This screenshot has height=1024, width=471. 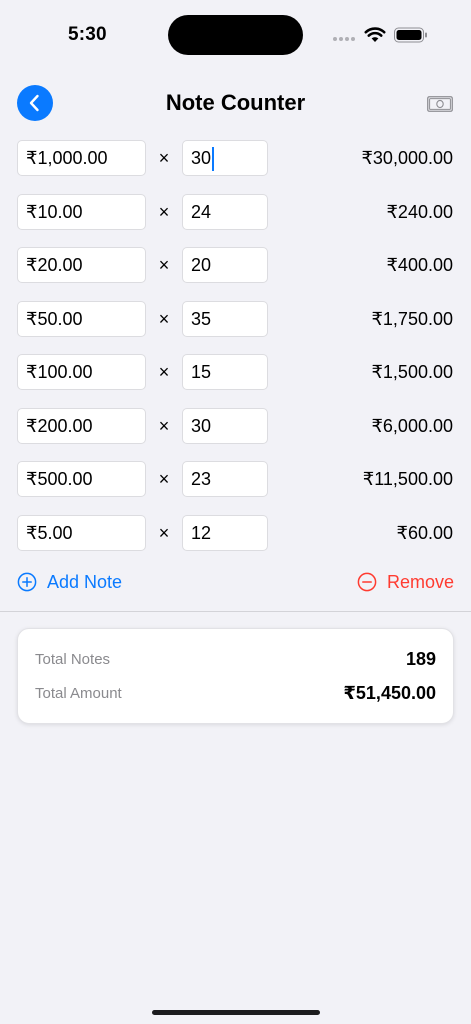 I want to click on row-total: ₹6,000.00, so click(x=412, y=425).